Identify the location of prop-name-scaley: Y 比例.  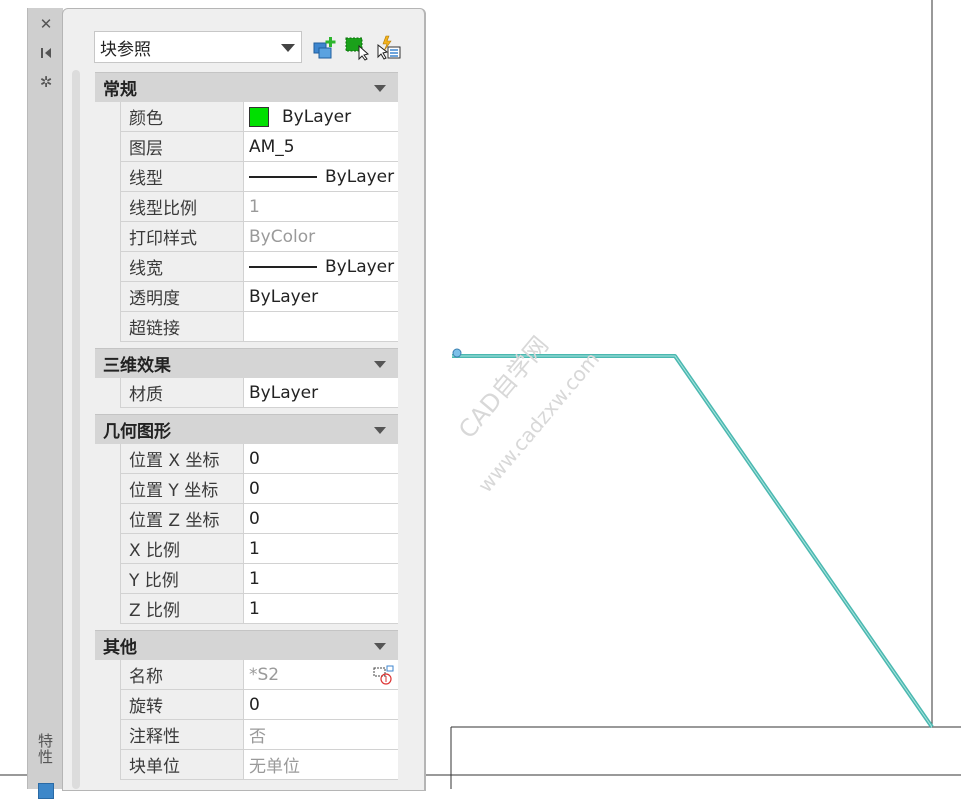
(182, 578).